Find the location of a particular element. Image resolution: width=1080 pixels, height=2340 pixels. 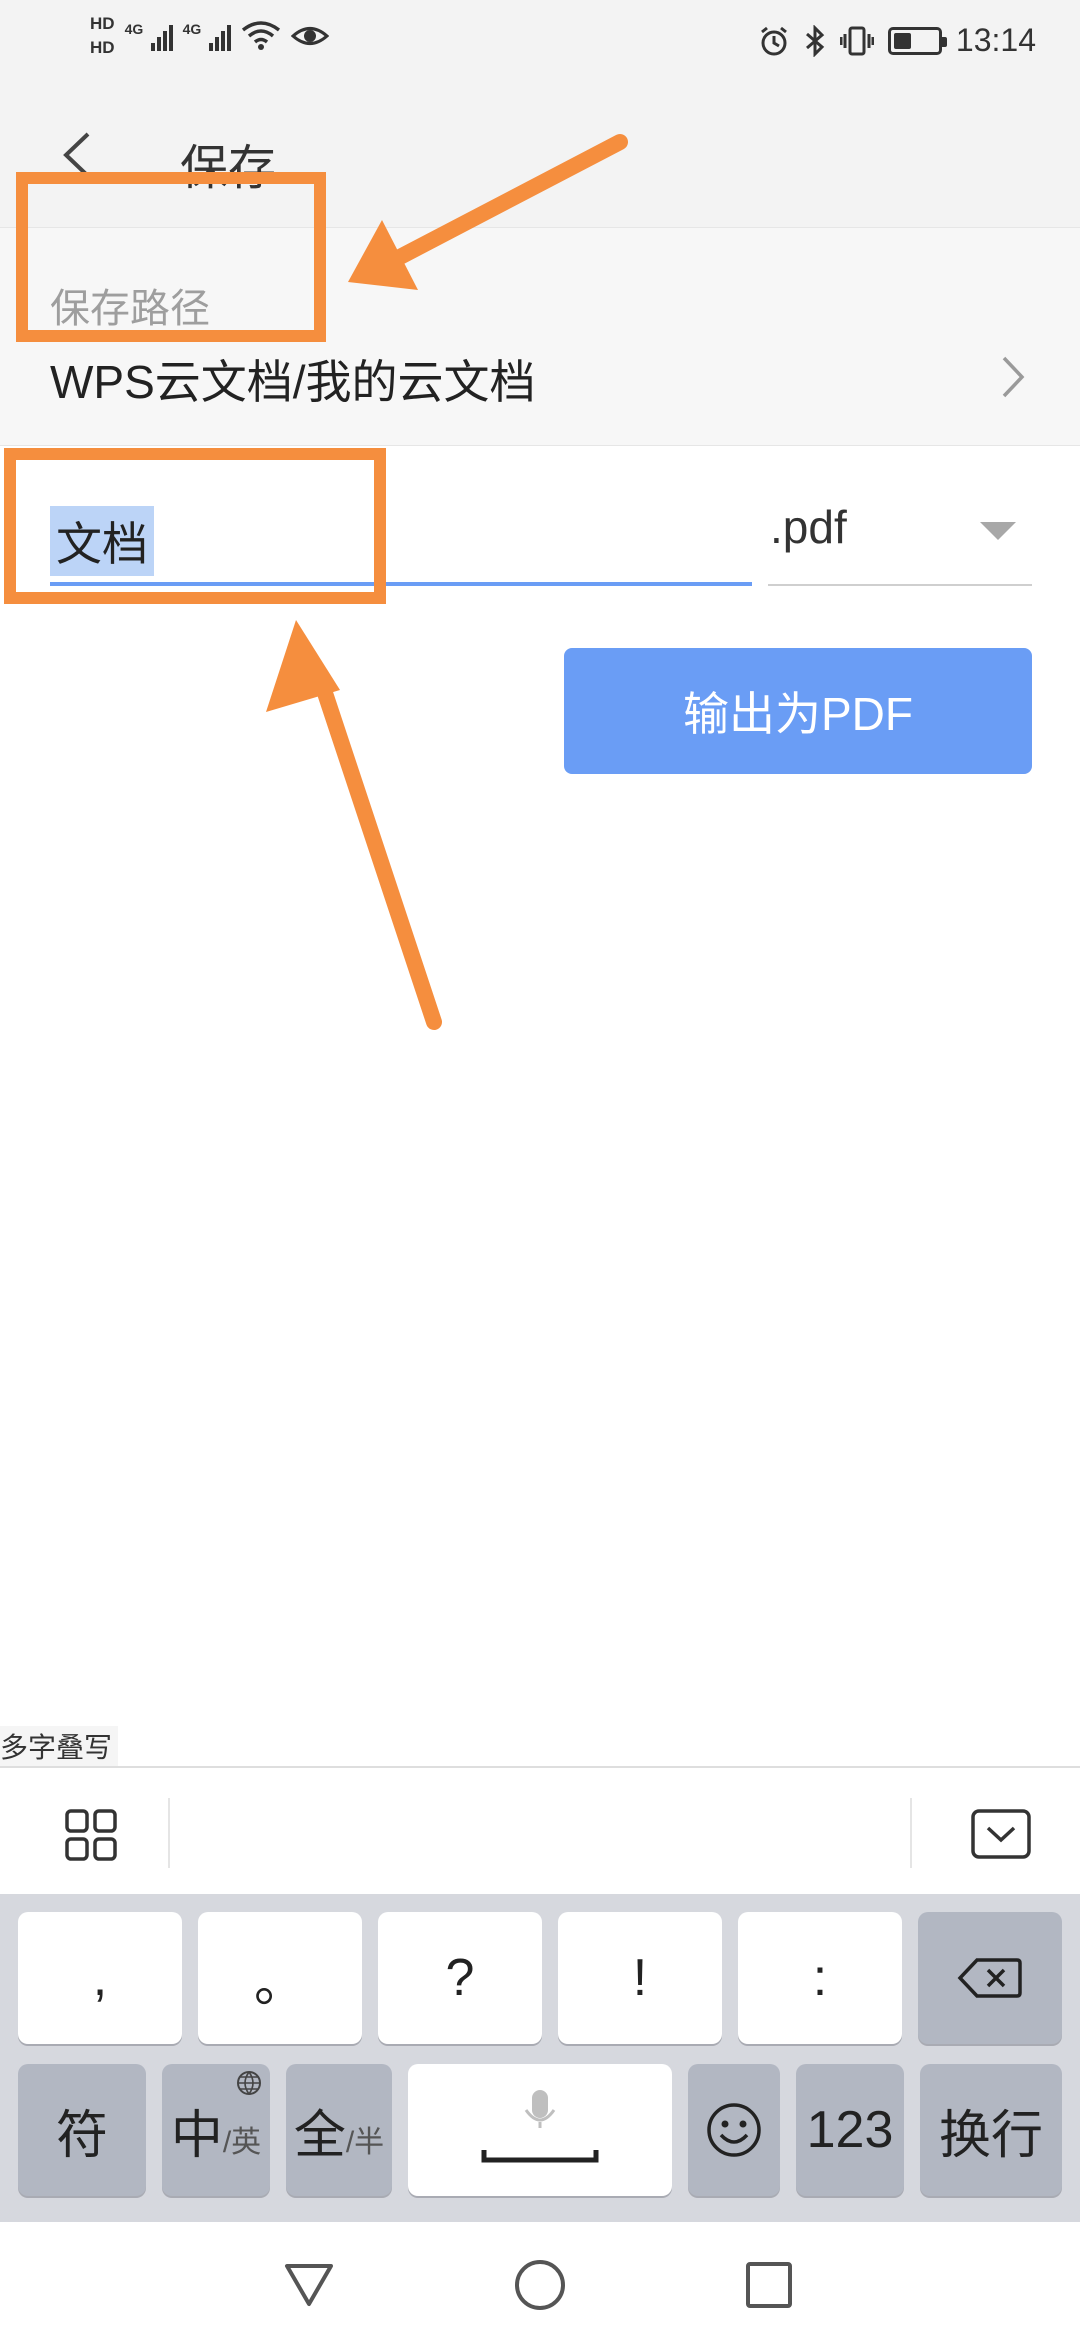

smiley-icon is located at coordinates (734, 2130).